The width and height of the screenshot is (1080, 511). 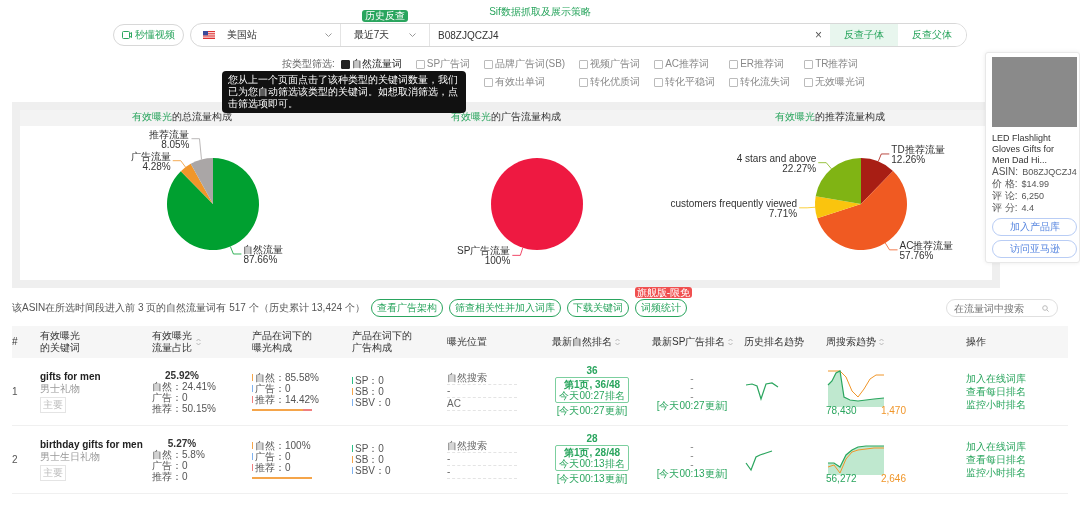 I want to click on filter-checkbox: 有效出单词, so click(x=525, y=82).